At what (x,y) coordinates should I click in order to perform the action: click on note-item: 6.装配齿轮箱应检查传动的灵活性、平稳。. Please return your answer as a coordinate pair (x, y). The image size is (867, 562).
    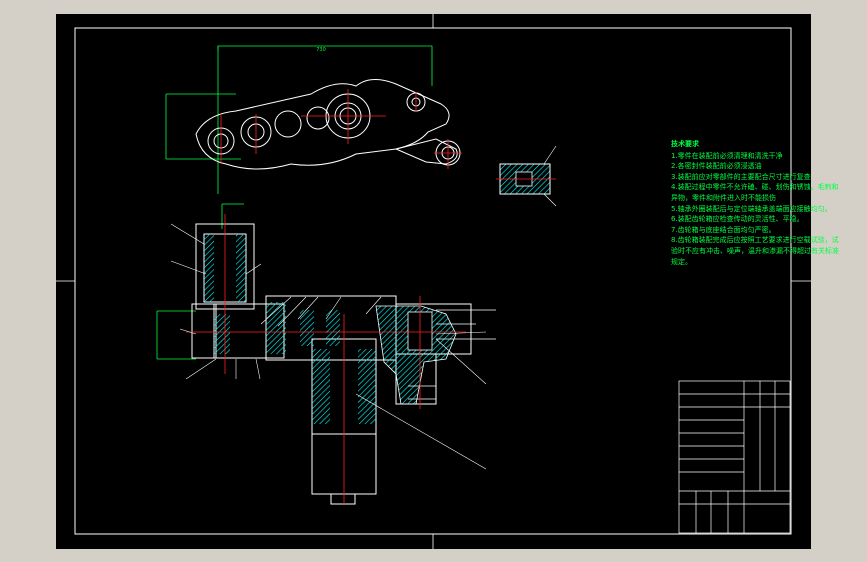
    Looking at the image, I should click on (737, 219).